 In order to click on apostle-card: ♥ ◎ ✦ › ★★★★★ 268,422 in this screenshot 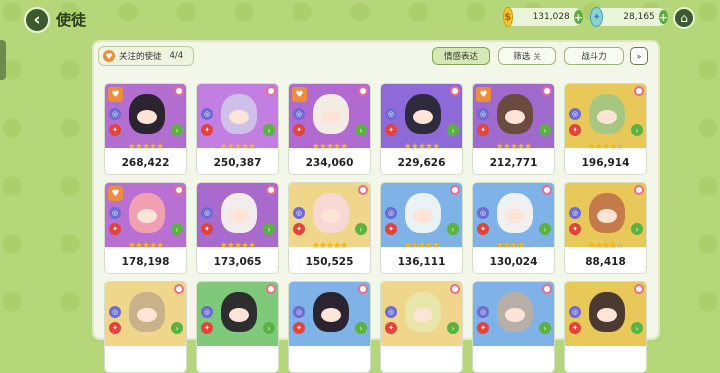, I will do `click(145, 129)`.